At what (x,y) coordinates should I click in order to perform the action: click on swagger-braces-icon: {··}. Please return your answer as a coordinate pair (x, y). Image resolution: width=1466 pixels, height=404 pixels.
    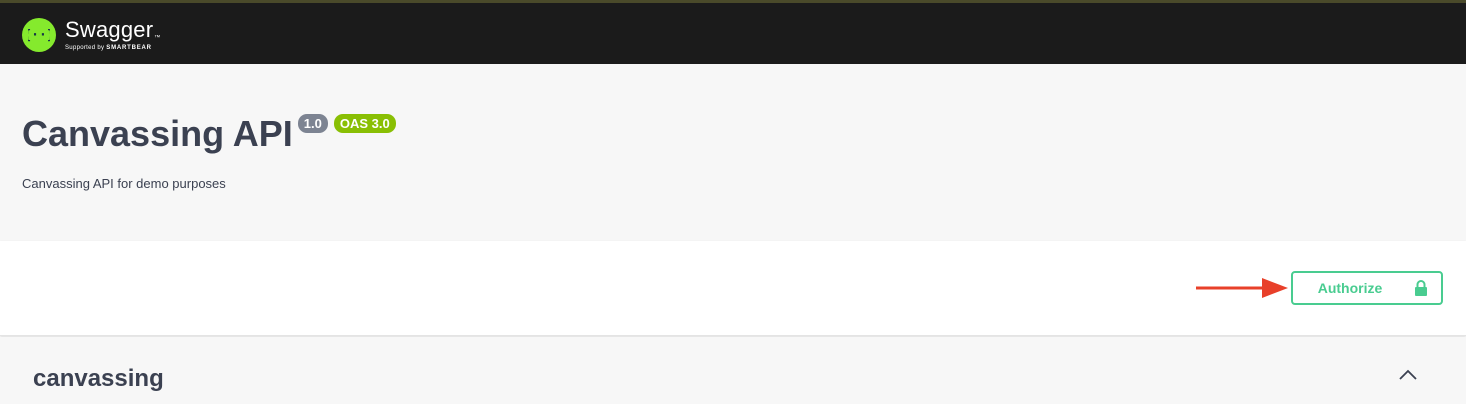
    Looking at the image, I should click on (39, 35).